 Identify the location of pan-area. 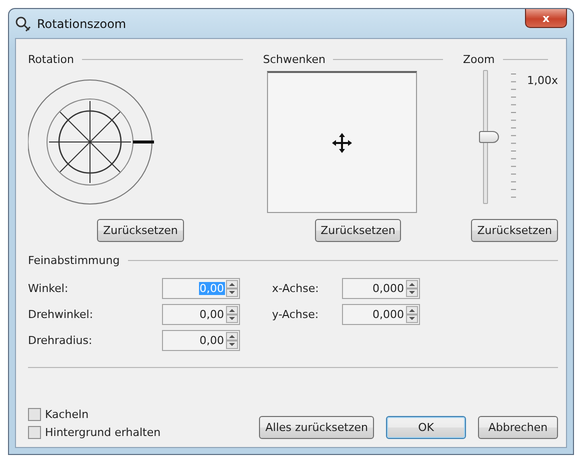
(342, 142).